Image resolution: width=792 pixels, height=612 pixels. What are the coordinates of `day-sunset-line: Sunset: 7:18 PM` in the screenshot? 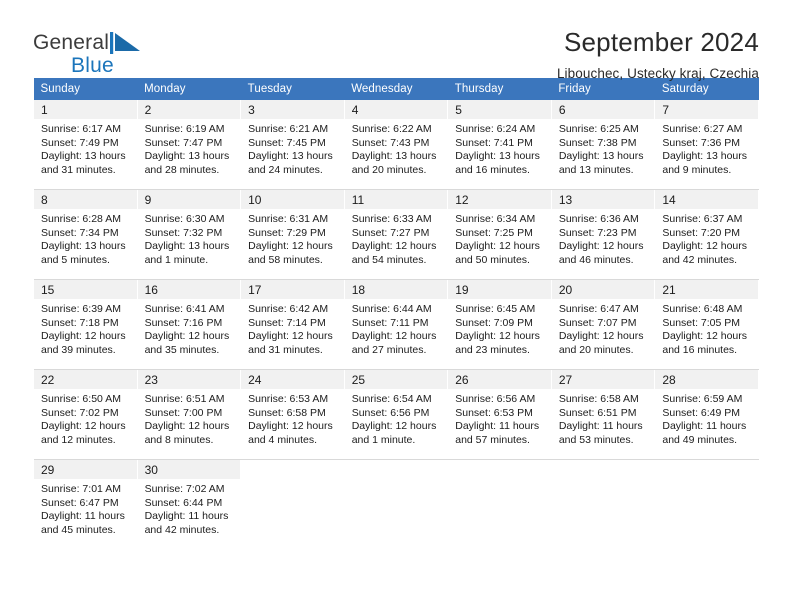 It's located at (80, 322).